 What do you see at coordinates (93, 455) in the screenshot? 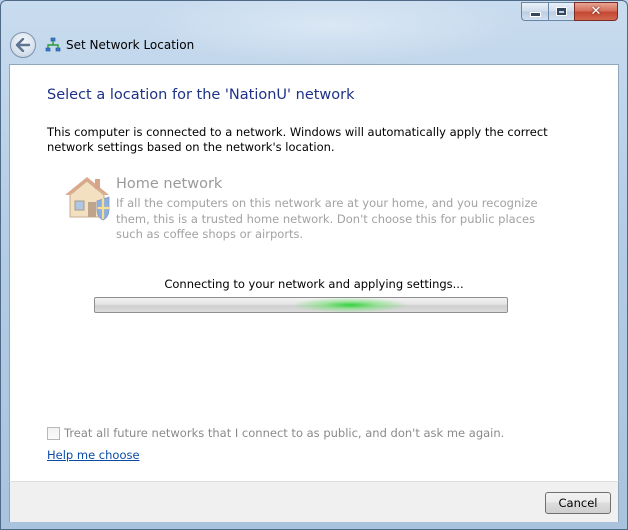
I see `help-me-choose-link: Help me choose` at bounding box center [93, 455].